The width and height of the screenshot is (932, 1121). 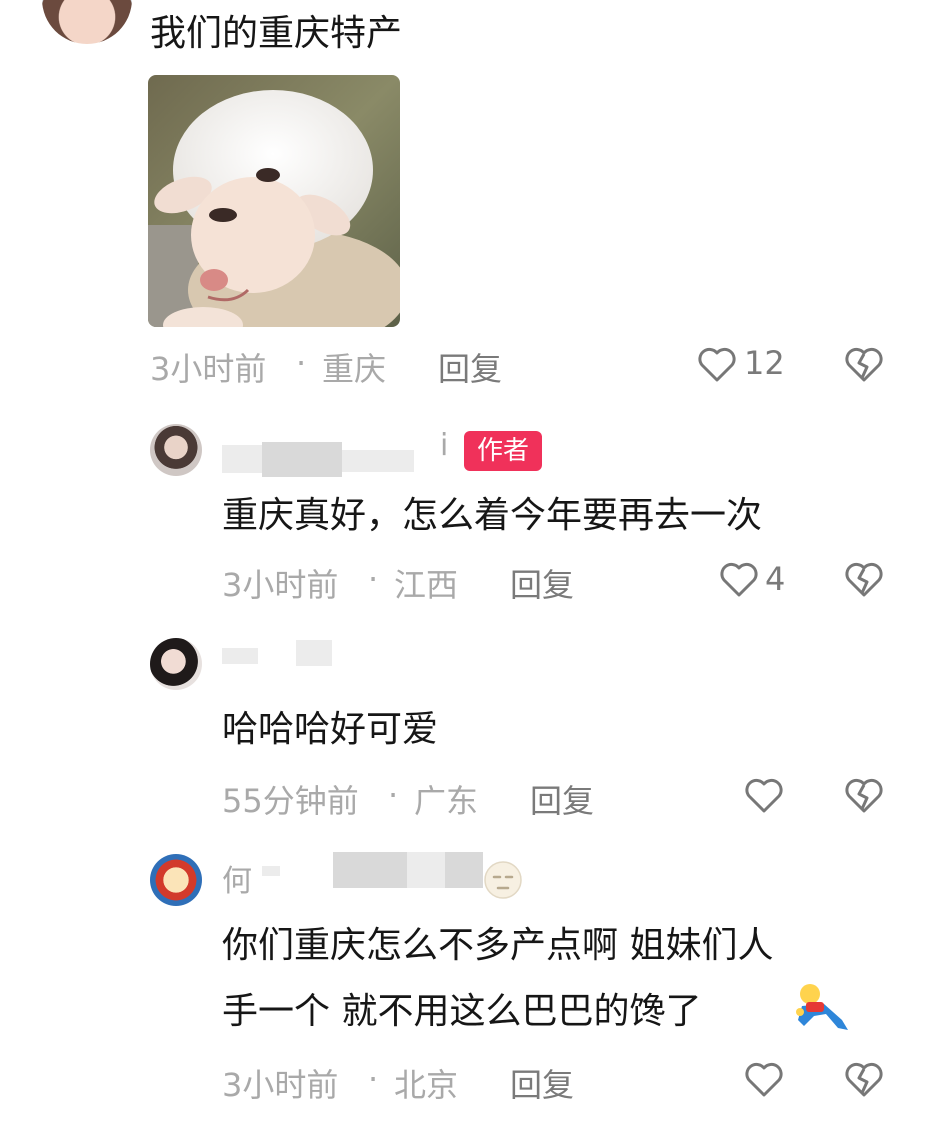 I want to click on comment-location: 重庆, so click(x=354, y=369).